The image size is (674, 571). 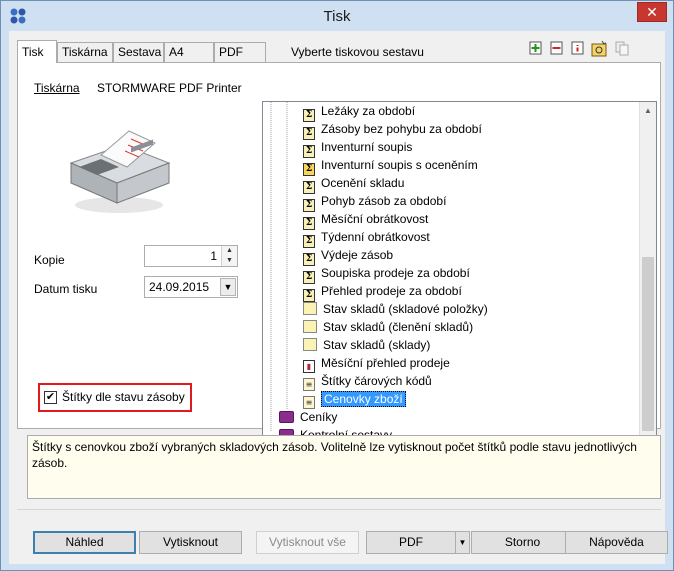 What do you see at coordinates (57, 88) in the screenshot?
I see `printer-link: Tiskárna` at bounding box center [57, 88].